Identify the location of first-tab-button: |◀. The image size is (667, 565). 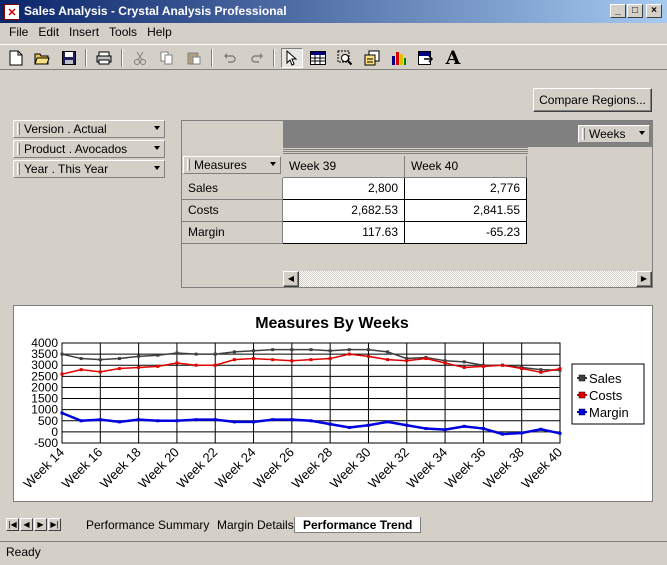
(12, 524).